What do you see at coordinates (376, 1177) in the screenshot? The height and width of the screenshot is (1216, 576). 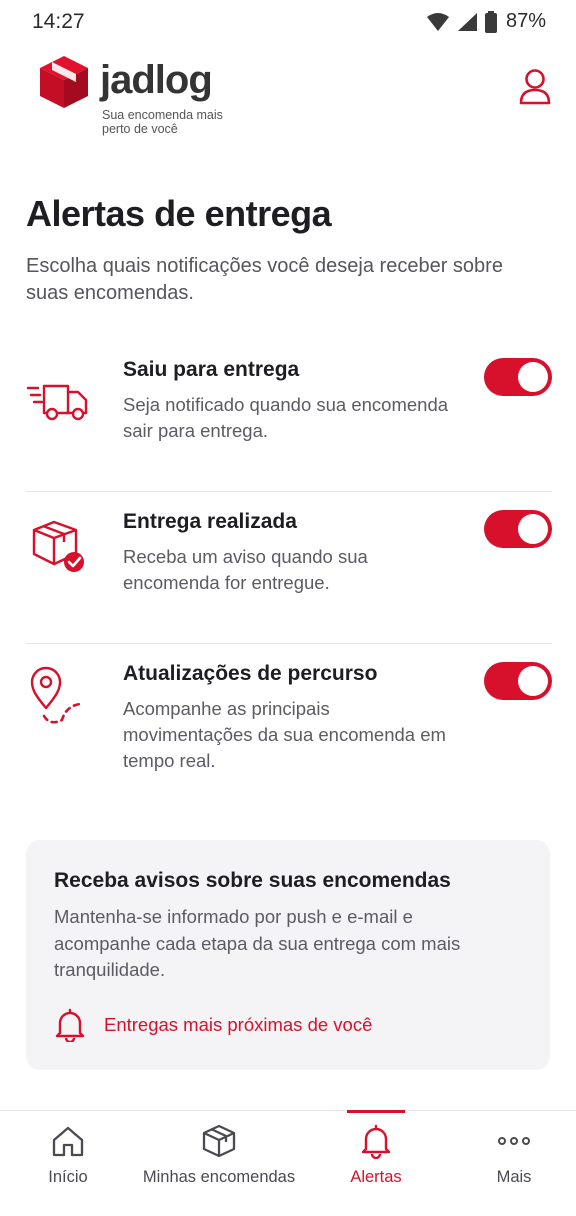 I see `nav-label: Alertas` at bounding box center [376, 1177].